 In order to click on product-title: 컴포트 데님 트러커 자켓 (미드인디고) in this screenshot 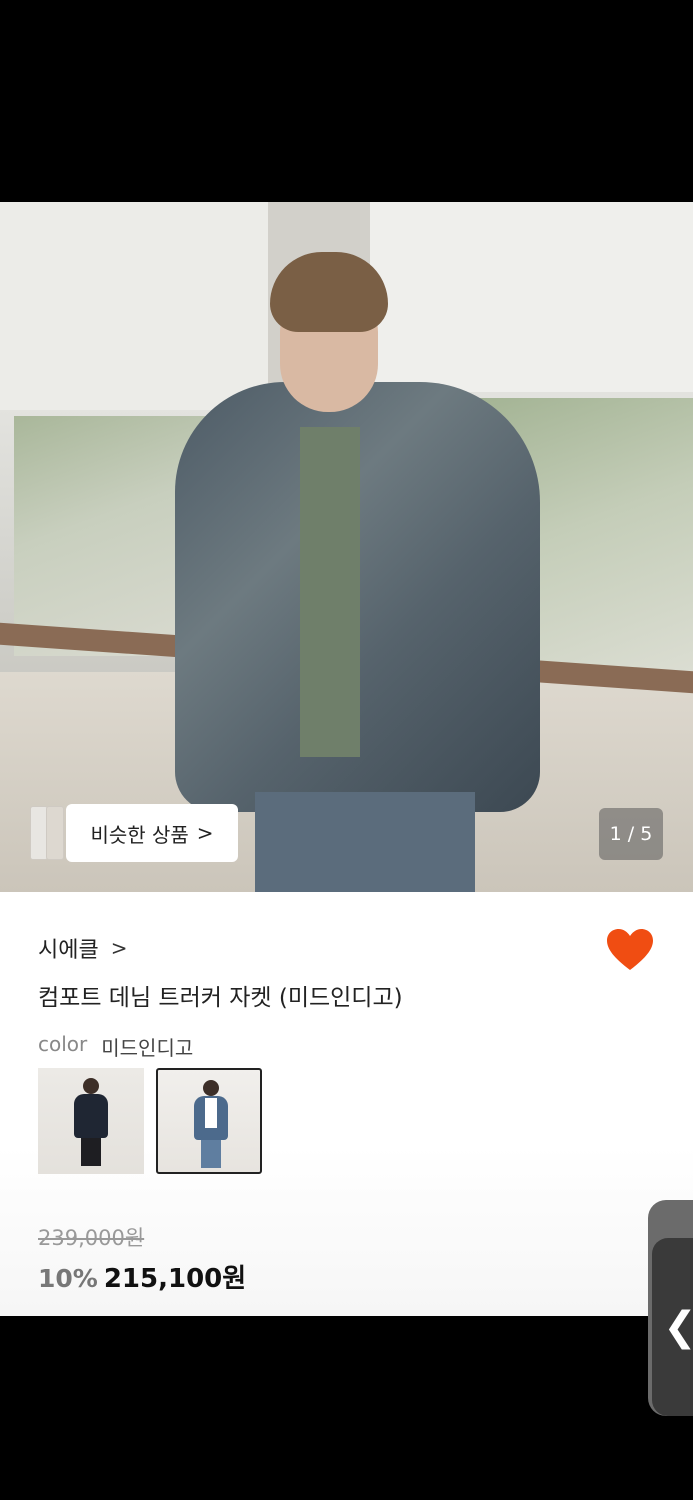, I will do `click(220, 998)`.